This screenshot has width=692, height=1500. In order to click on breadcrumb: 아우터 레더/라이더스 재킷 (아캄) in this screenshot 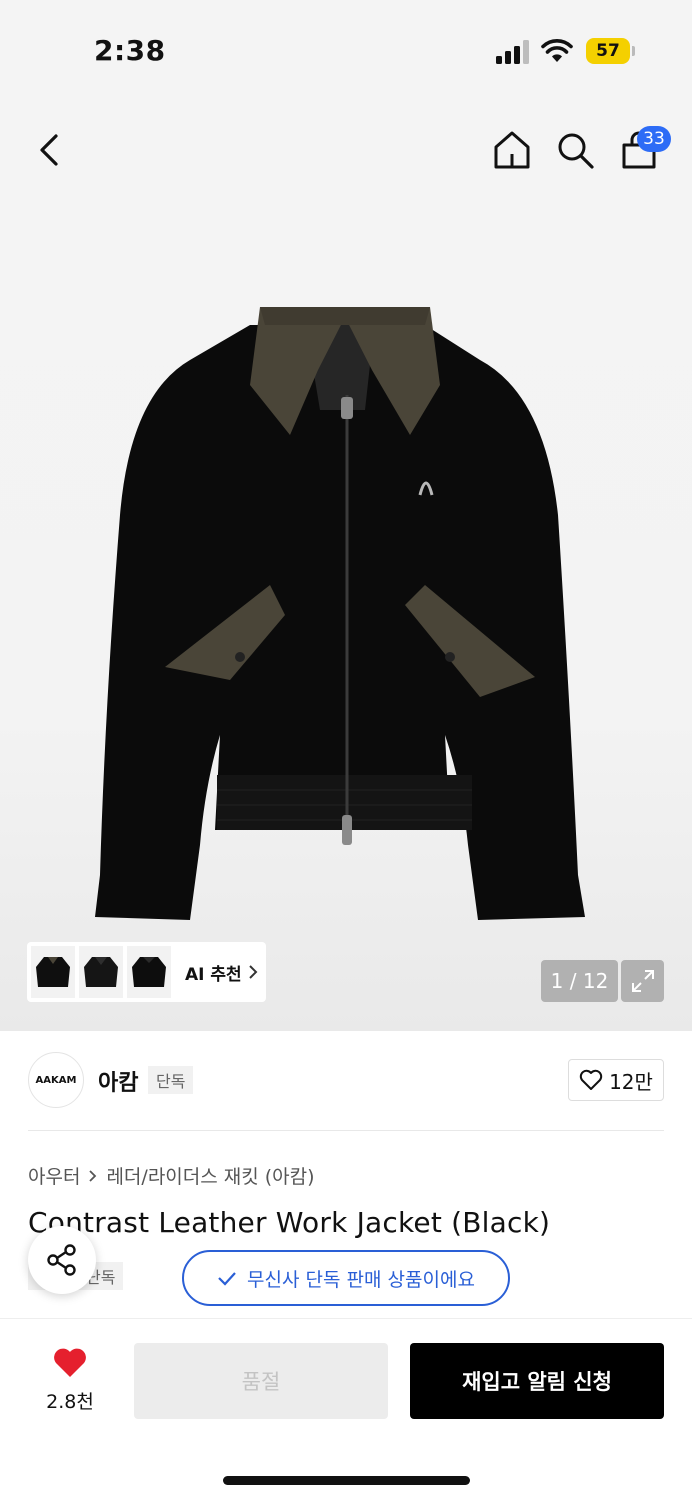, I will do `click(171, 1175)`.